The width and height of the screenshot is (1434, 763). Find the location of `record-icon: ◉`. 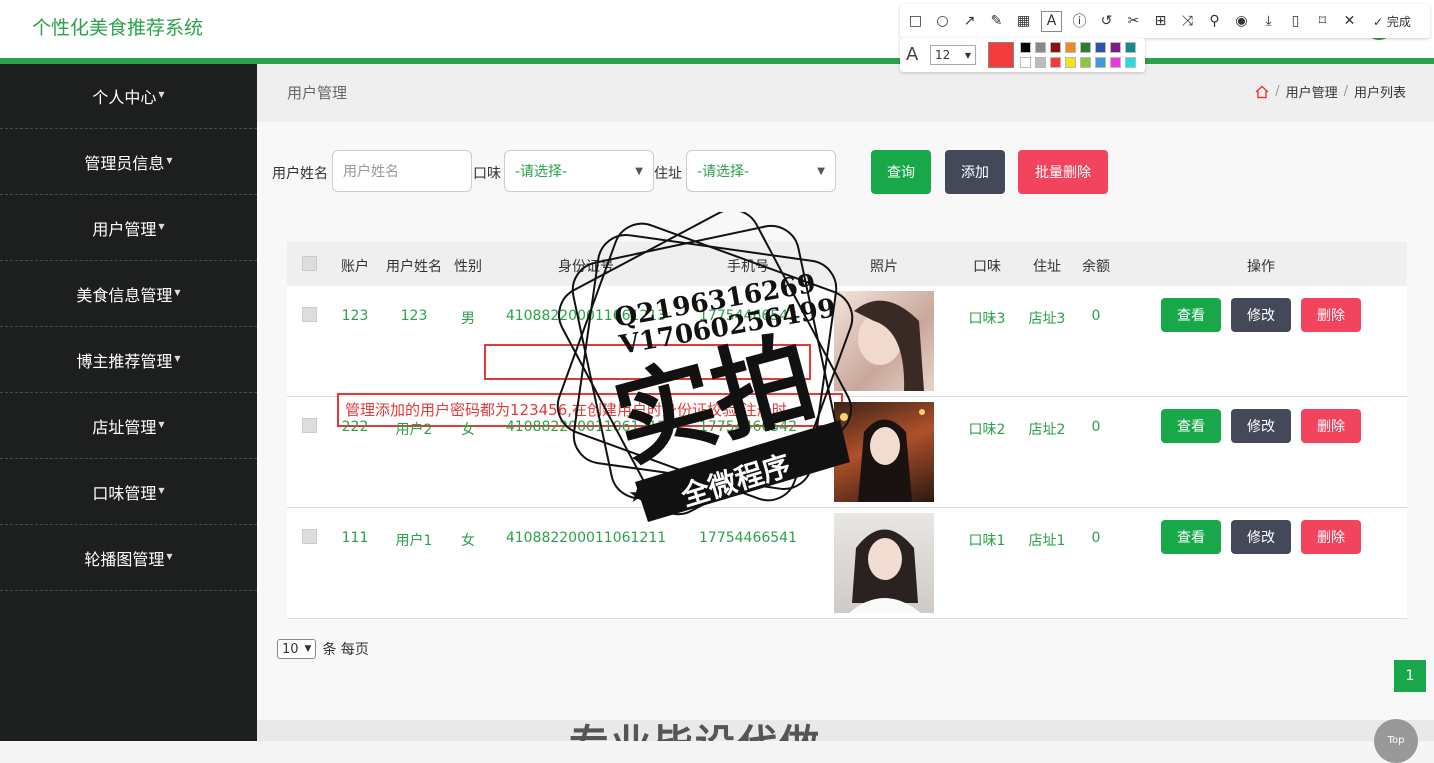

record-icon: ◉ is located at coordinates (1241, 21).